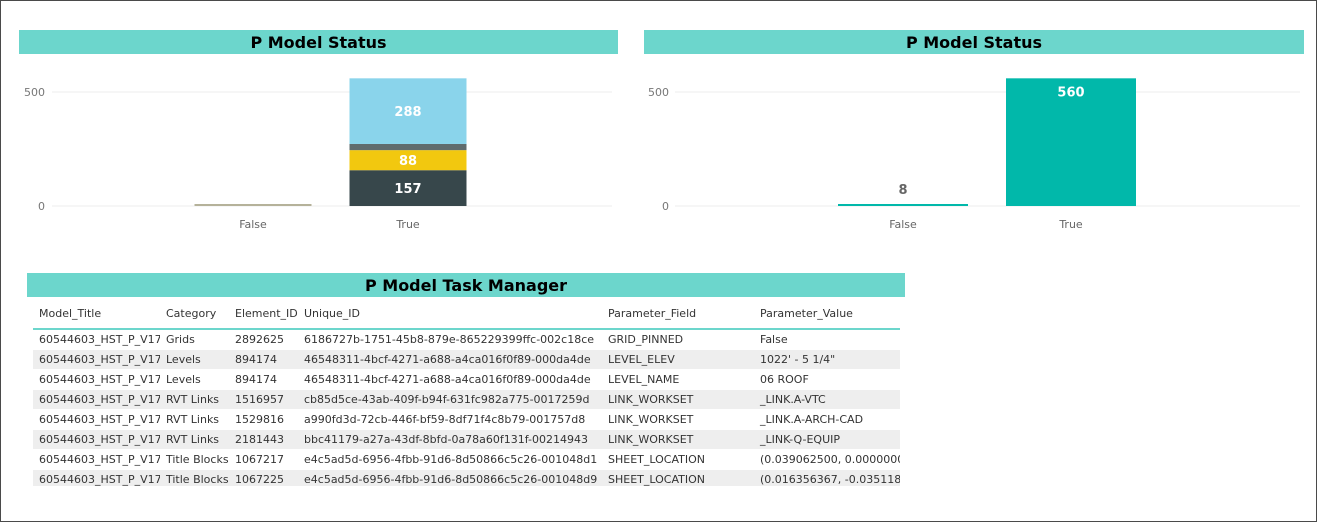  I want to click on table-cell: 2181443, so click(263, 439).